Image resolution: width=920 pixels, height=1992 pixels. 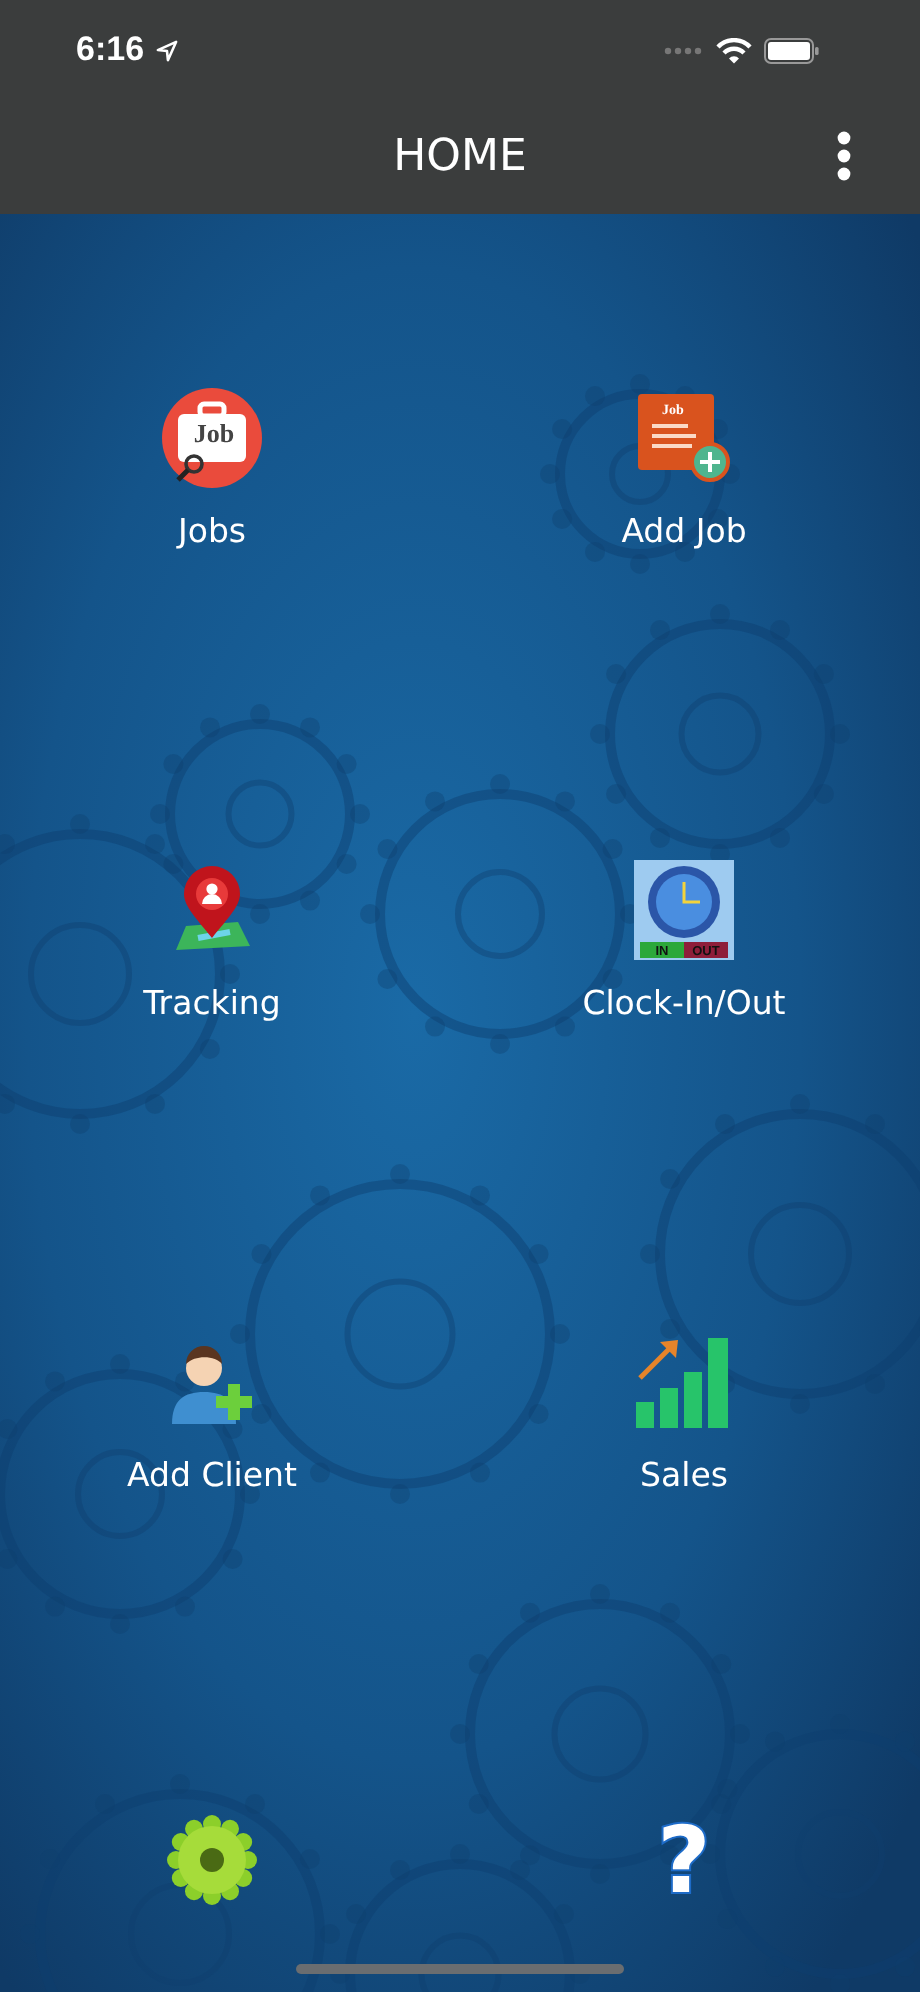 I want to click on menu-tile: Sales, so click(x=684, y=1422).